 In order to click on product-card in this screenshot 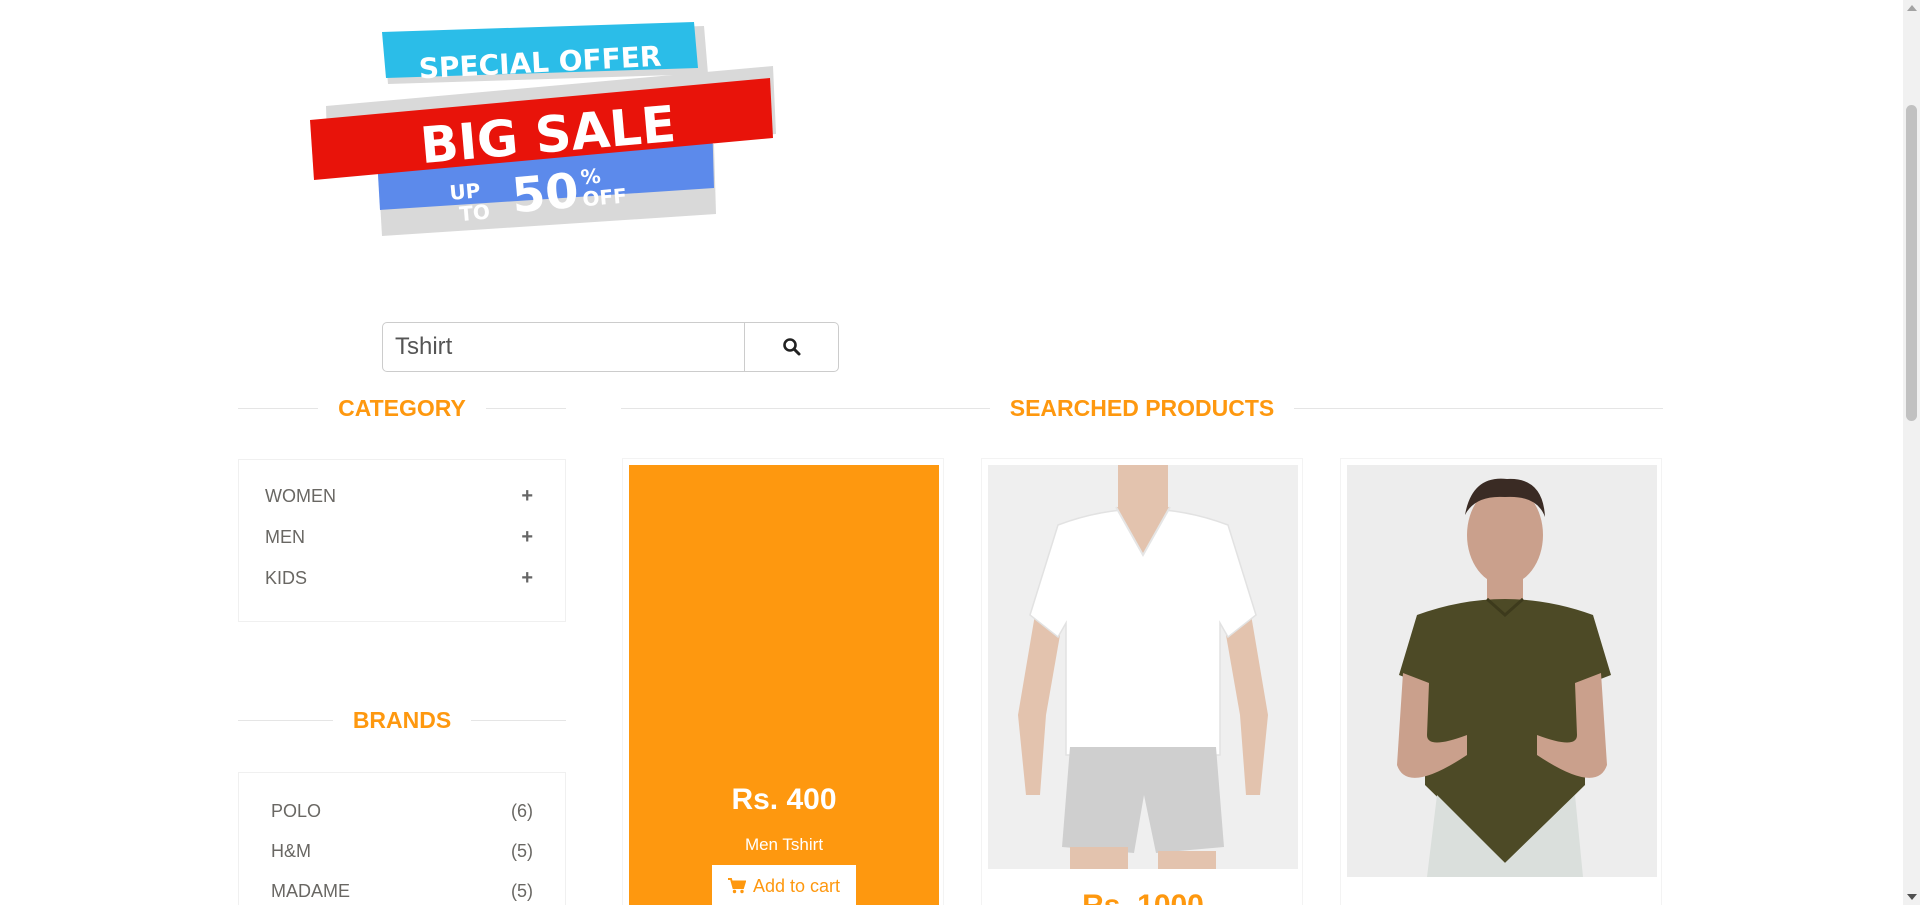, I will do `click(1501, 681)`.